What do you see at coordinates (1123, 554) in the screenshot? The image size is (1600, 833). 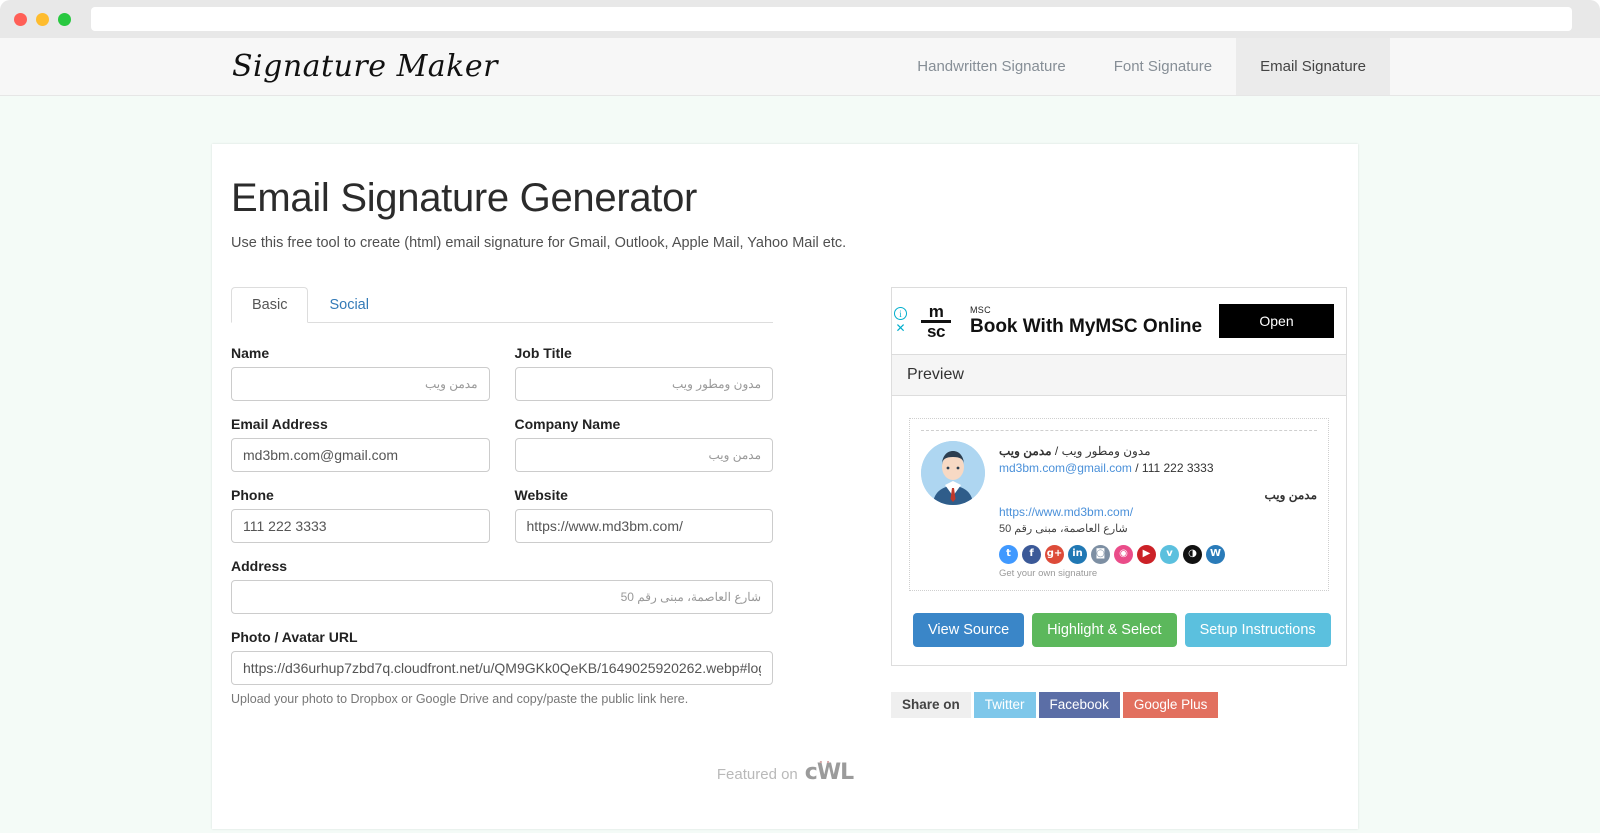 I see `dribbble-icon: ◉` at bounding box center [1123, 554].